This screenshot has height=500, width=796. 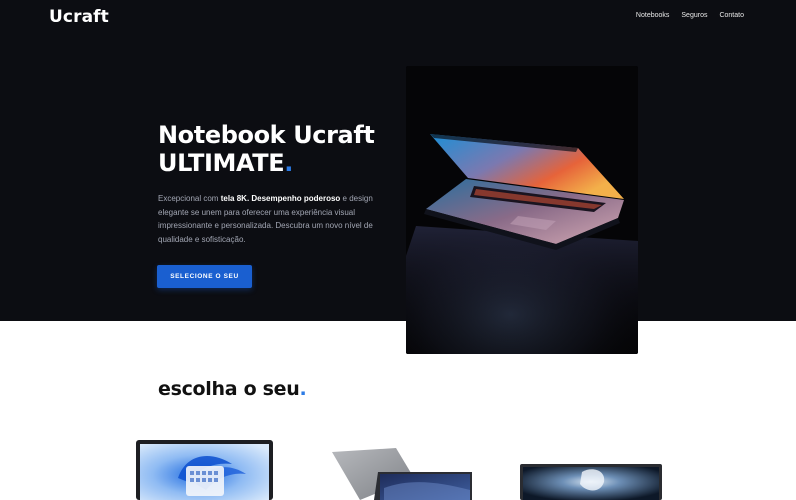 What do you see at coordinates (280, 198) in the screenshot?
I see `hero-desc-bold: tela 8K. Desempenho poderoso` at bounding box center [280, 198].